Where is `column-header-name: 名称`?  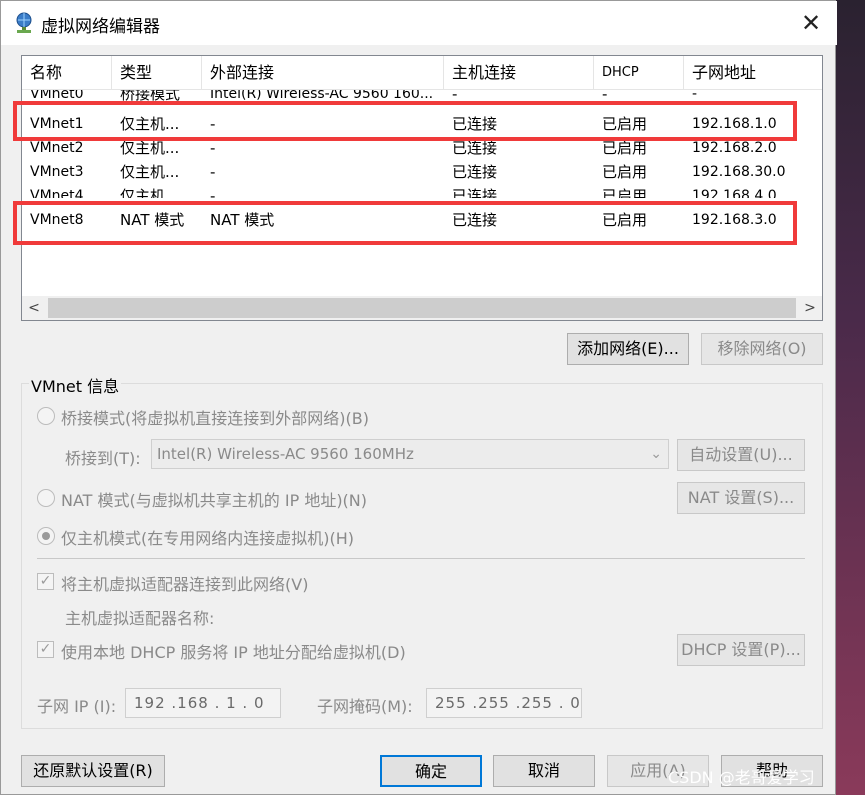
column-header-name: 名称 is located at coordinates (67, 73).